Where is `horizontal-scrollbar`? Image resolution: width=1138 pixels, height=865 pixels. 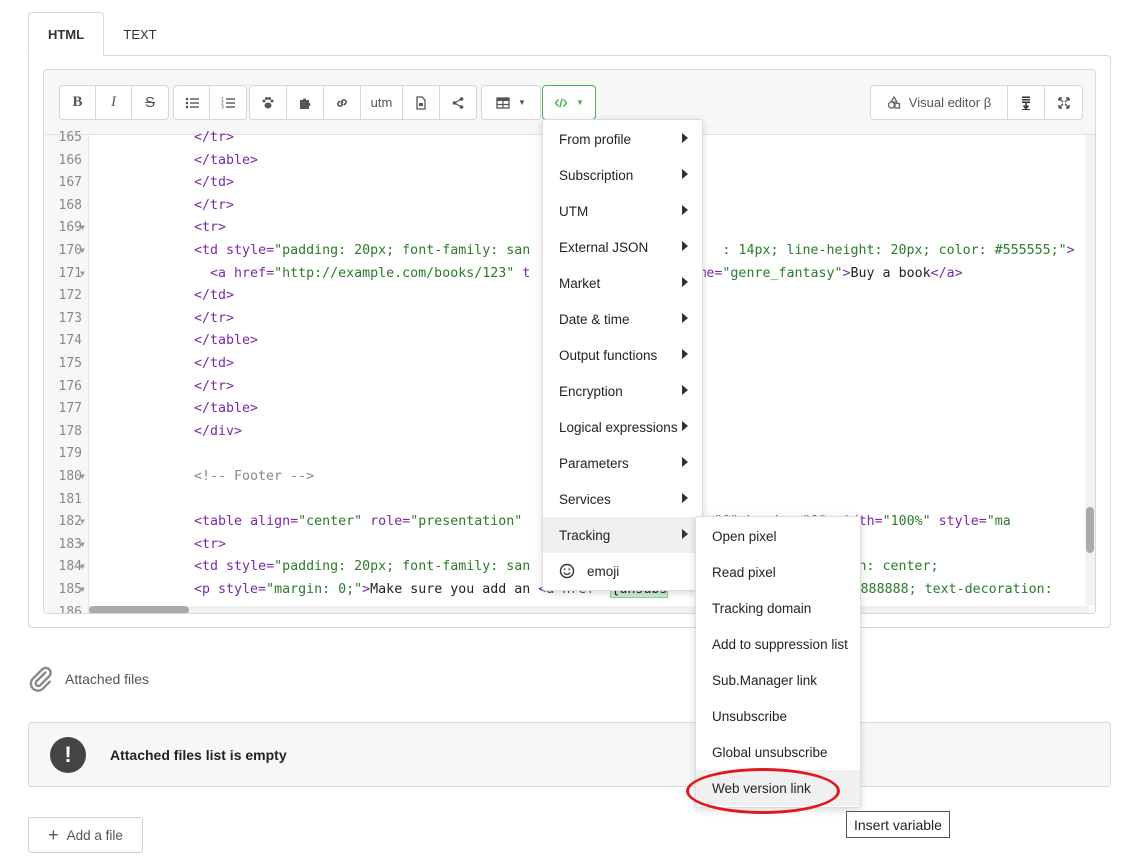
horizontal-scrollbar is located at coordinates (589, 609).